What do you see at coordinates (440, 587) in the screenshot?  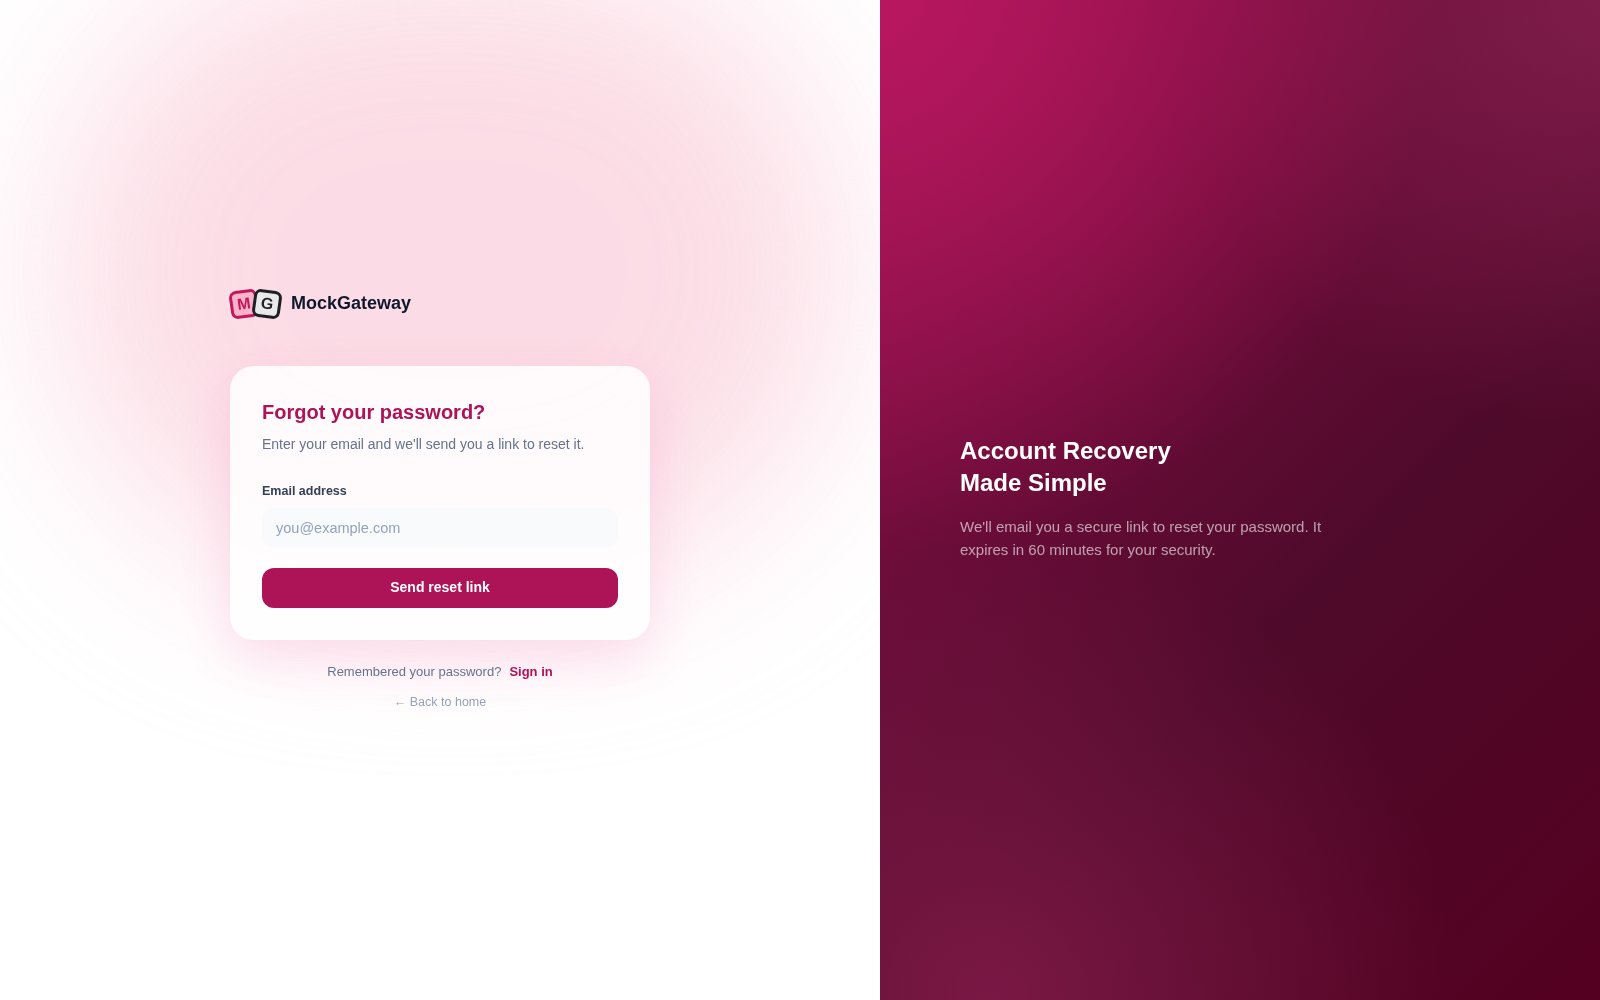 I see `send-reset-link-button: Send reset link` at bounding box center [440, 587].